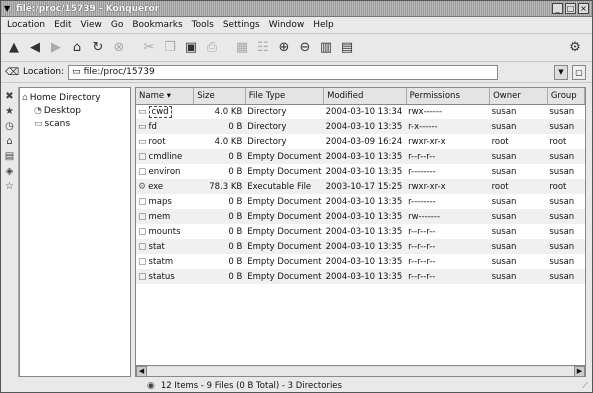  What do you see at coordinates (579, 72) in the screenshot?
I see `go-button: ▢` at bounding box center [579, 72].